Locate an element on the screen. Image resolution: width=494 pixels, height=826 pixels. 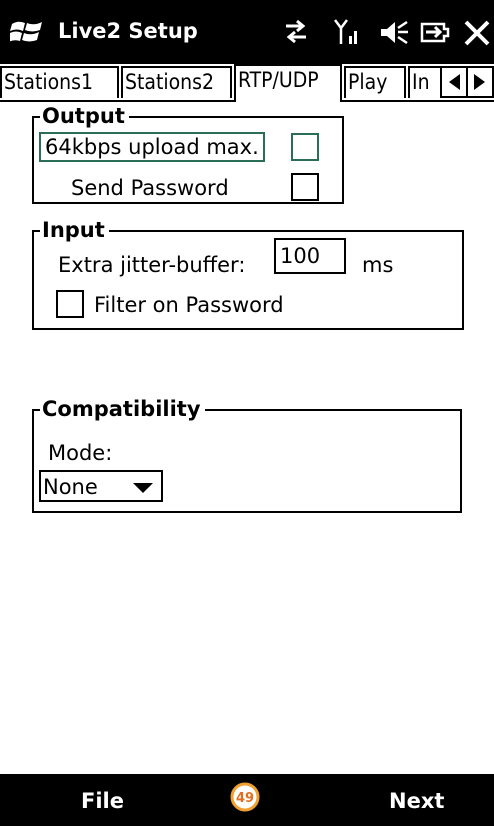
app-title: Live2 Setup is located at coordinates (128, 31).